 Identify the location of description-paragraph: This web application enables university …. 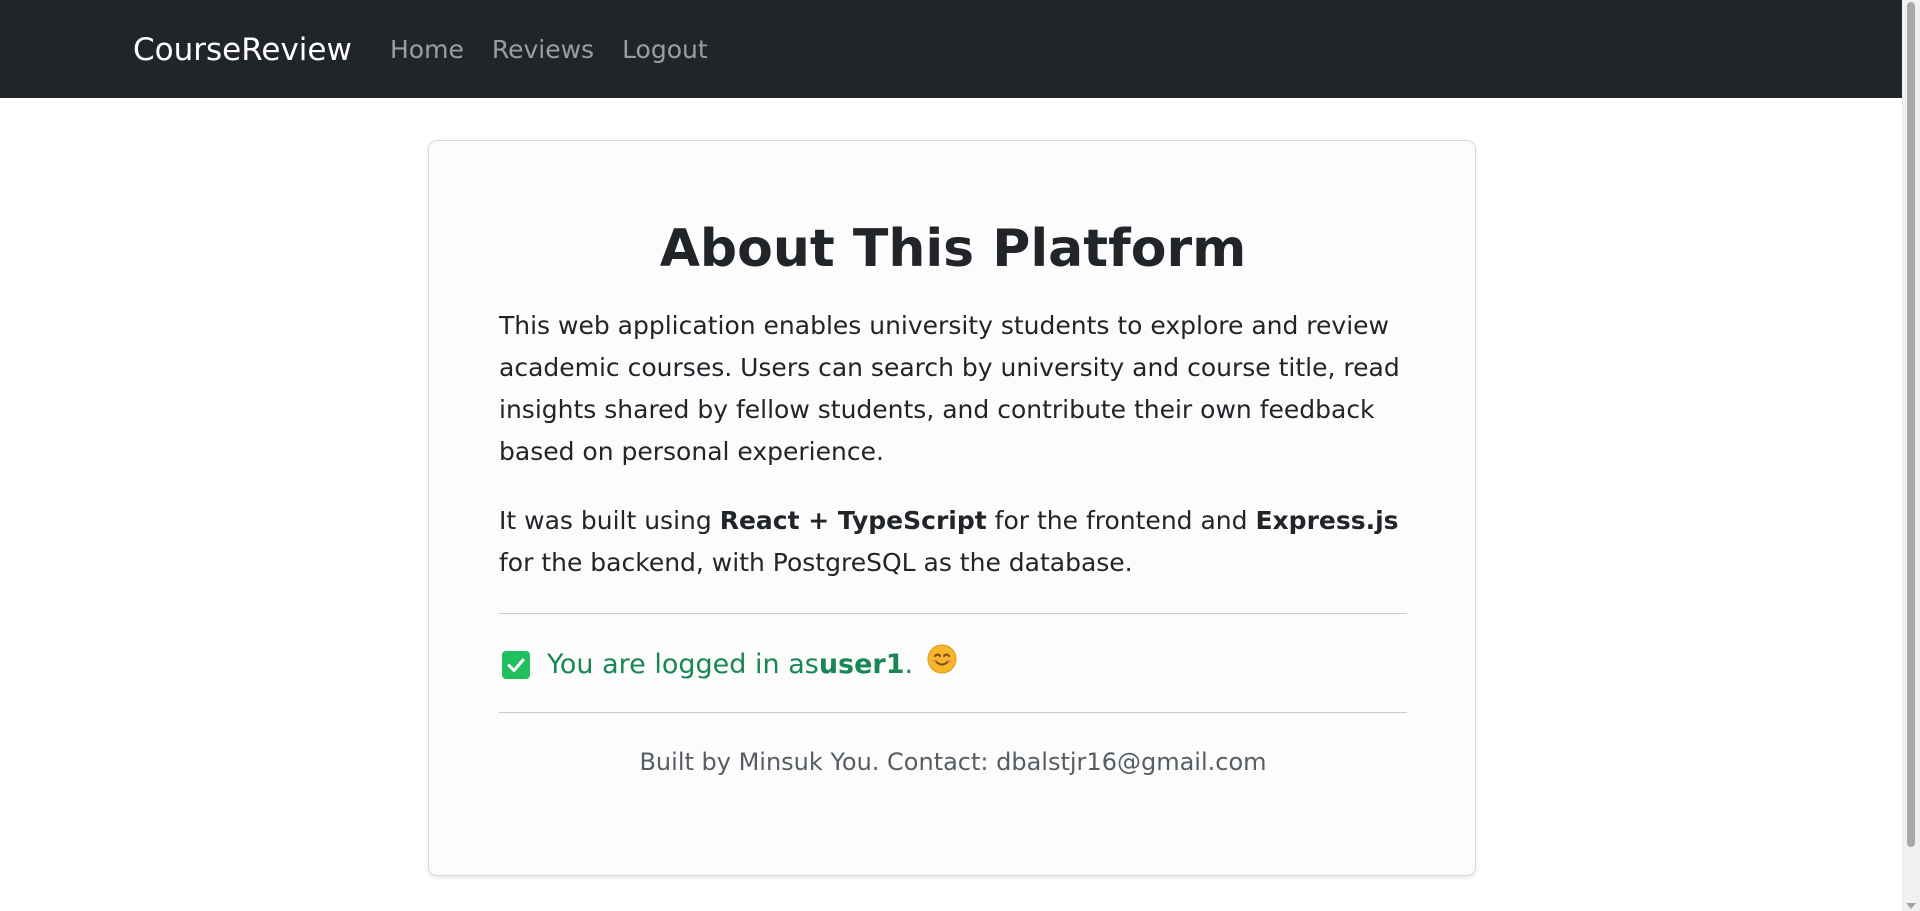
(949, 388).